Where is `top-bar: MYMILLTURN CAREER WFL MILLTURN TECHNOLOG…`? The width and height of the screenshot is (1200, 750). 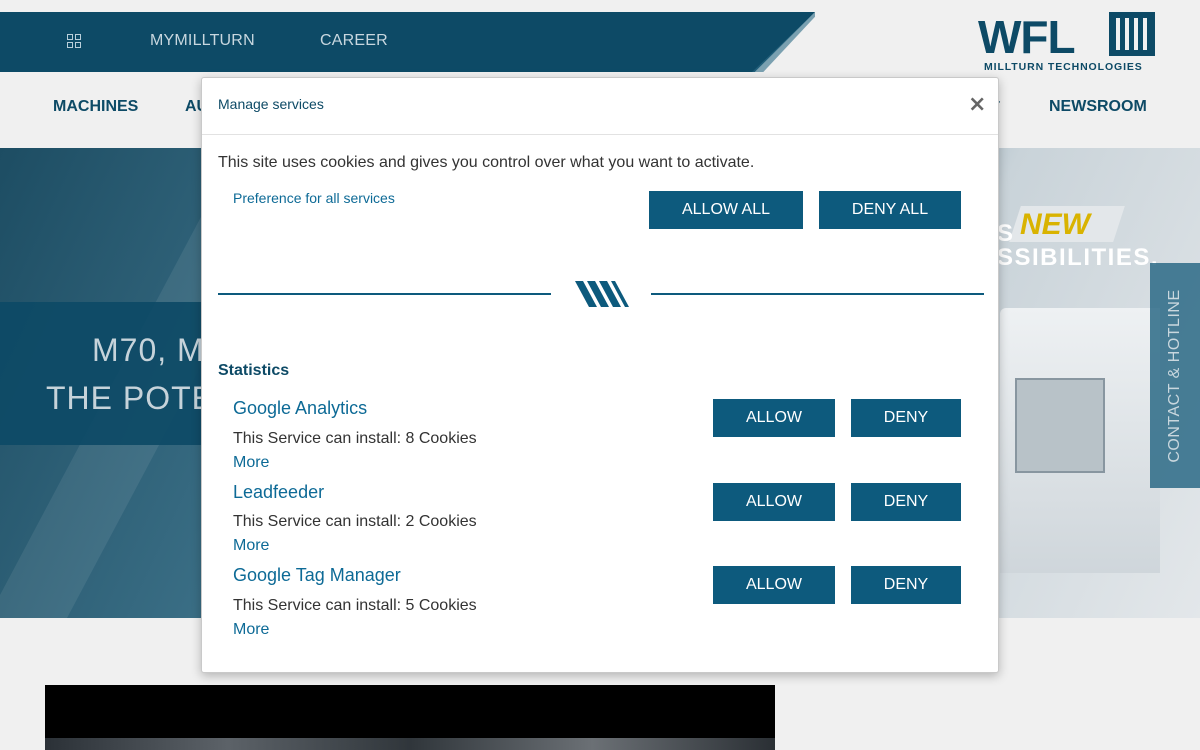
top-bar: MYMILLTURN CAREER WFL MILLTURN TECHNOLOG… is located at coordinates (600, 42).